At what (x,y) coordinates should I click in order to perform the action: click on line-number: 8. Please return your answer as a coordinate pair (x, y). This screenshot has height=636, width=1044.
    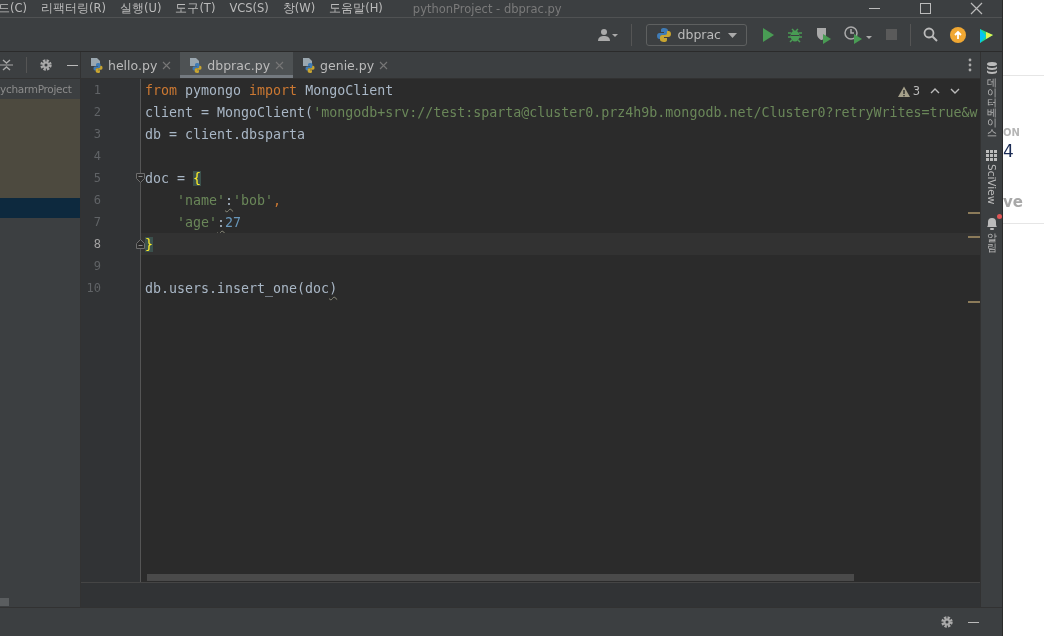
    Looking at the image, I should click on (96, 244).